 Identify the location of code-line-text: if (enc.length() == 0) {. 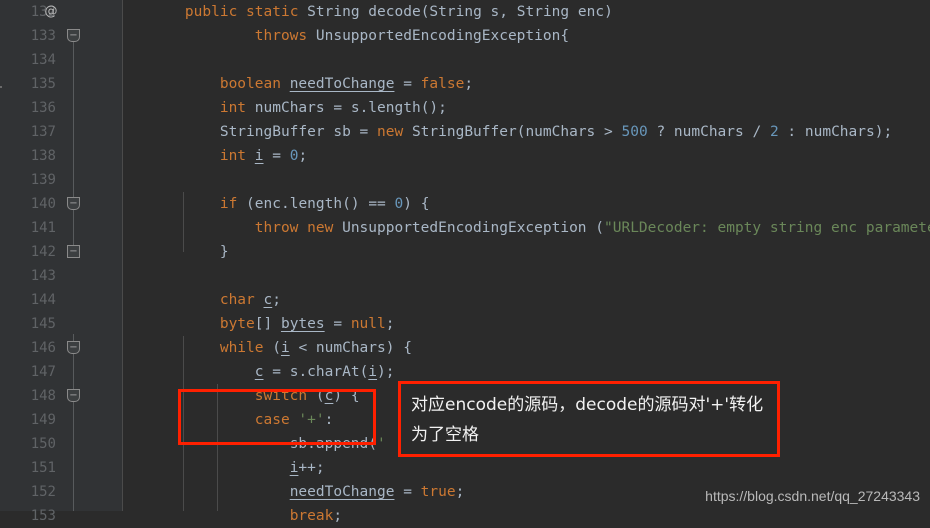
(290, 204).